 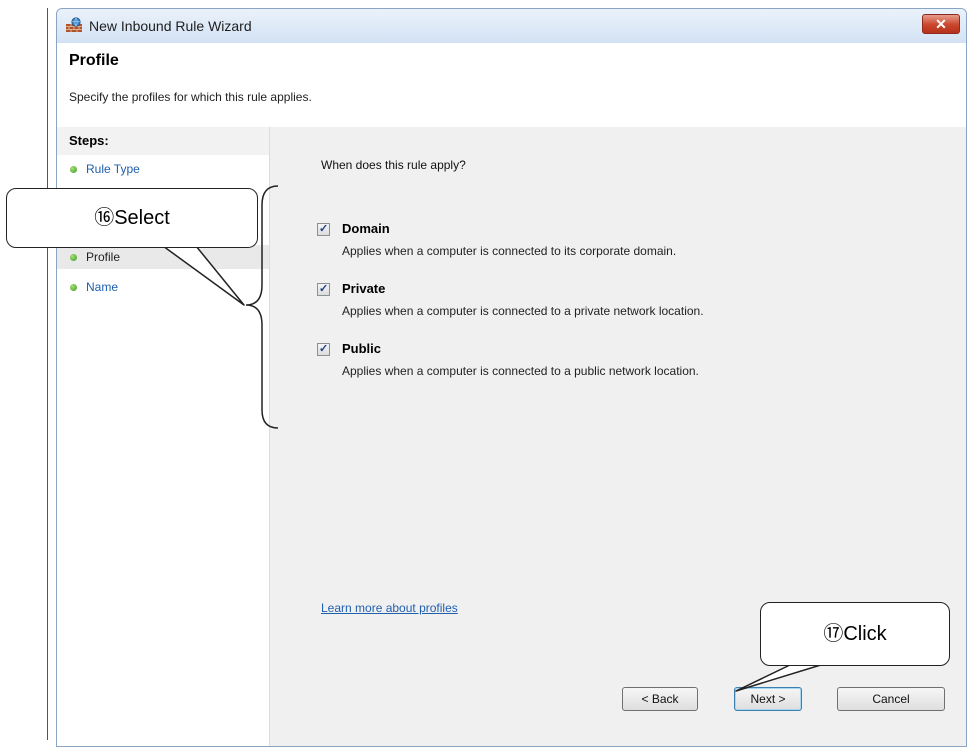 I want to click on next-button: Next >, so click(x=768, y=699).